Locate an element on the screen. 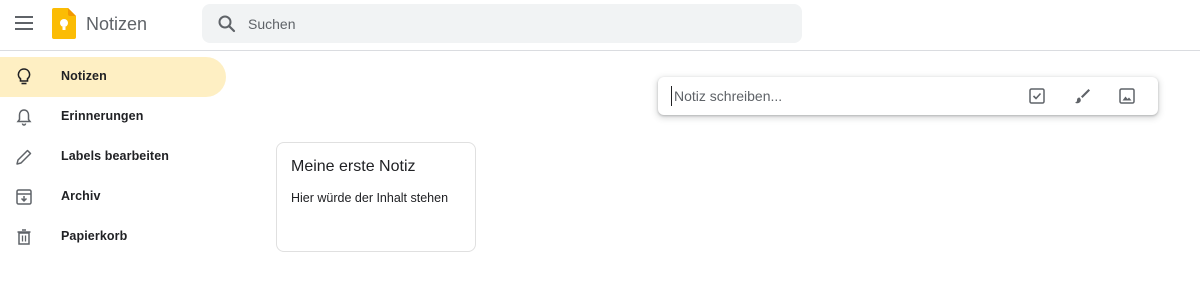  sidebar-item-label: Labels bearbeiten is located at coordinates (115, 156).